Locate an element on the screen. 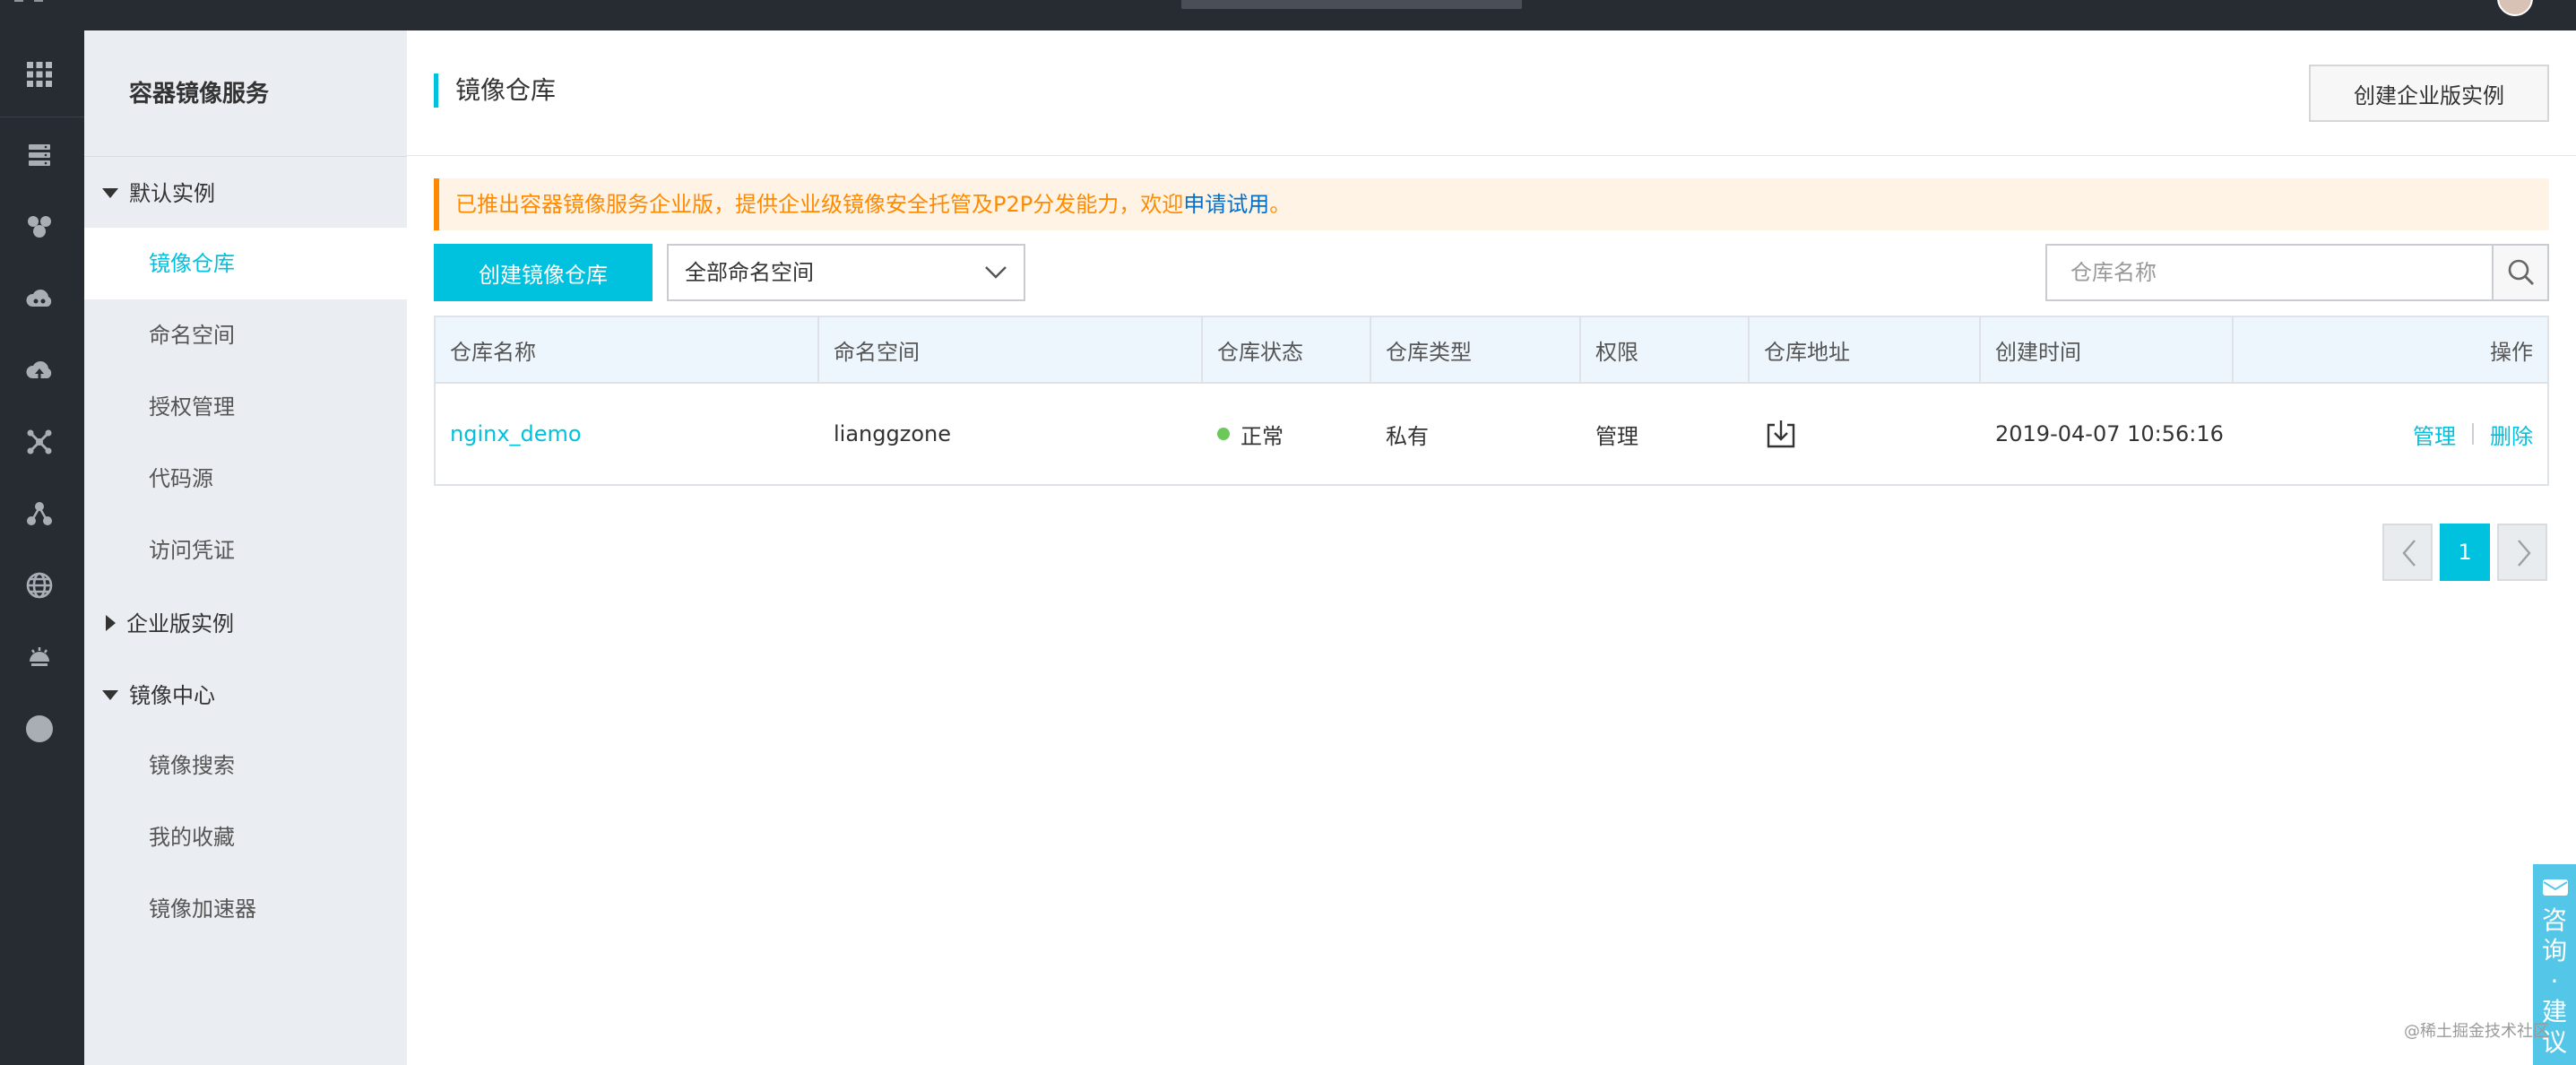  globe-icon is located at coordinates (39, 586).